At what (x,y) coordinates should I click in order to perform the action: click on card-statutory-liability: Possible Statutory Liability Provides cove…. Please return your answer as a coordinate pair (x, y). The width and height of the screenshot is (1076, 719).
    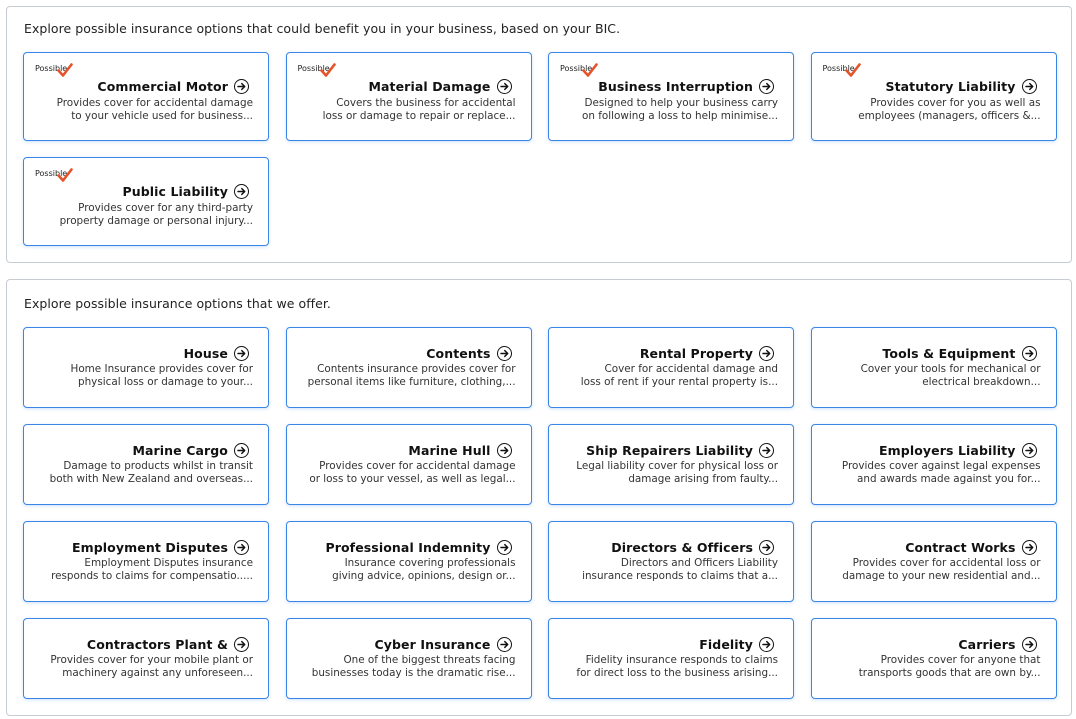
    Looking at the image, I should click on (933, 96).